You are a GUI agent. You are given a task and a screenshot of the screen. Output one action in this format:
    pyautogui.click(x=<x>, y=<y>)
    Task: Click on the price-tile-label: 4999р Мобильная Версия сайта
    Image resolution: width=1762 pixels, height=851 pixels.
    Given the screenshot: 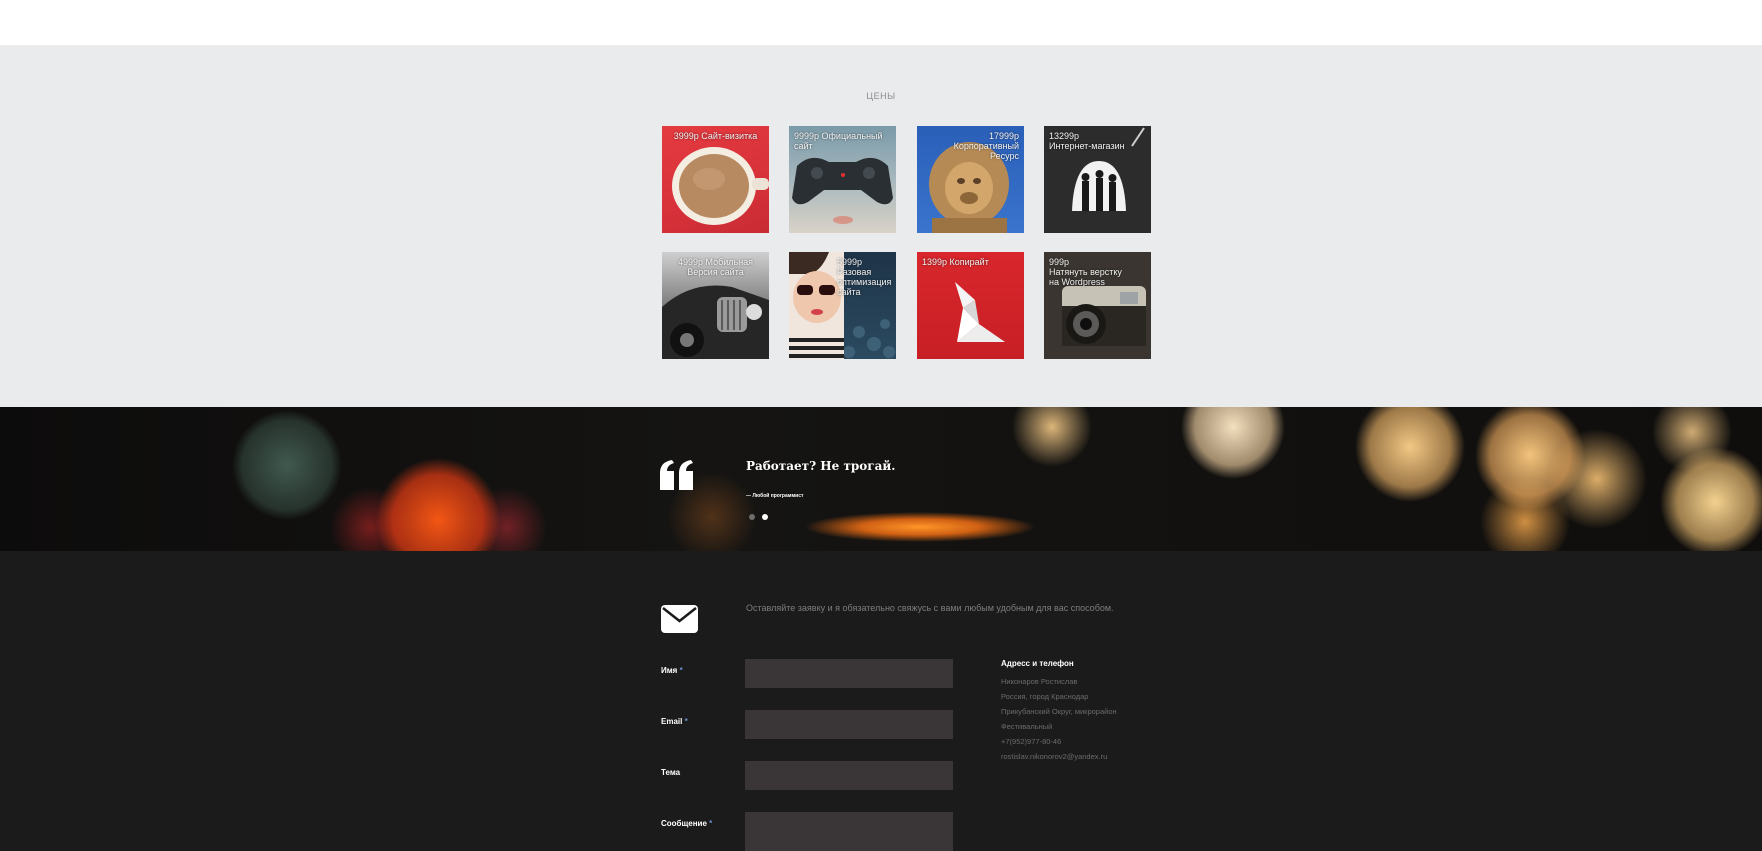 What is the action you would take?
    pyautogui.click(x=715, y=267)
    